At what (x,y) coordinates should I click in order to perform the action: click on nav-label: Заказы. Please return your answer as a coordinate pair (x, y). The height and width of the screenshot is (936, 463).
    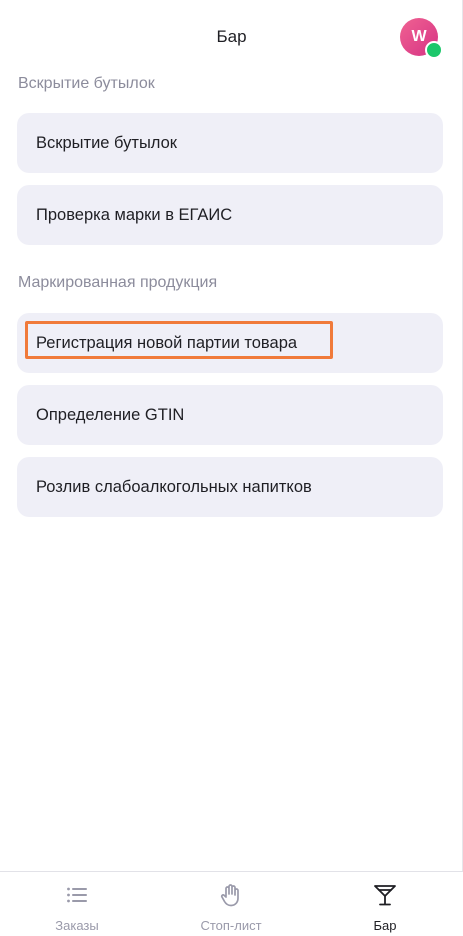
    Looking at the image, I should click on (77, 925).